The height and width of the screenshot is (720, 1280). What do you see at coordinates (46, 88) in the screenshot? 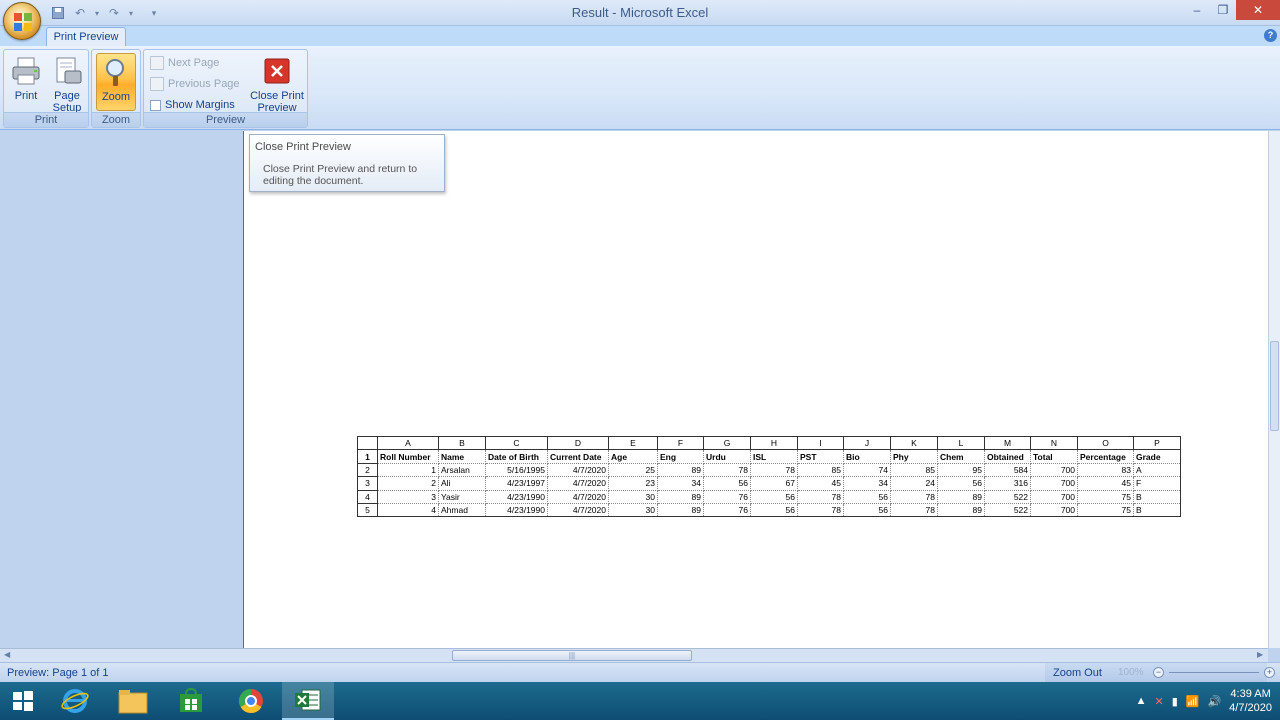
I see `print-group: Print Page Setup Print` at bounding box center [46, 88].